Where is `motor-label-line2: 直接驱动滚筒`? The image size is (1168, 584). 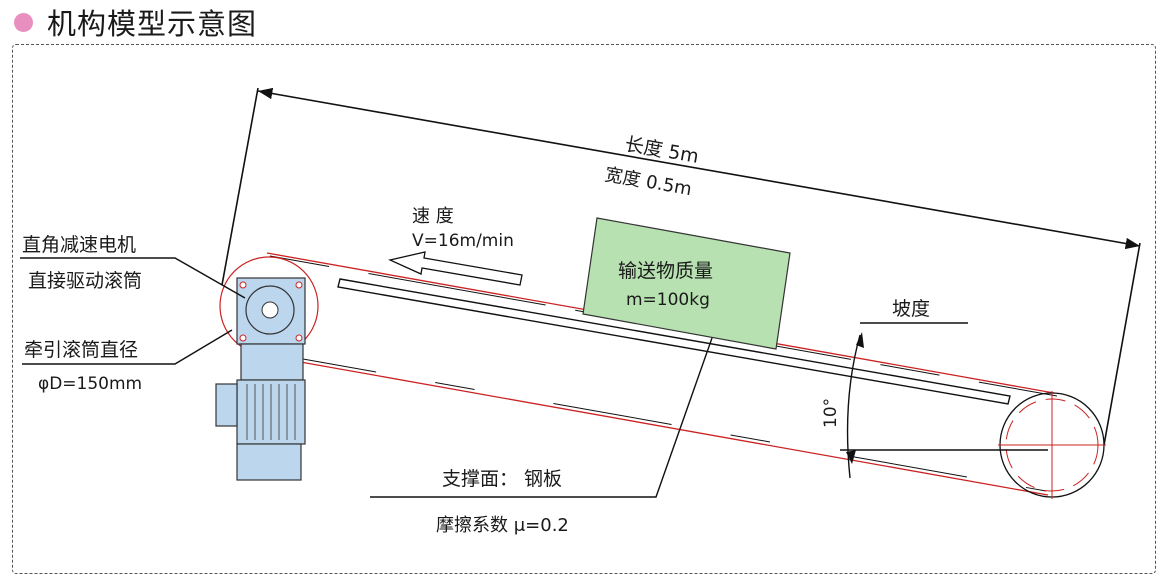 motor-label-line2: 直接驱动滚筒 is located at coordinates (85, 281).